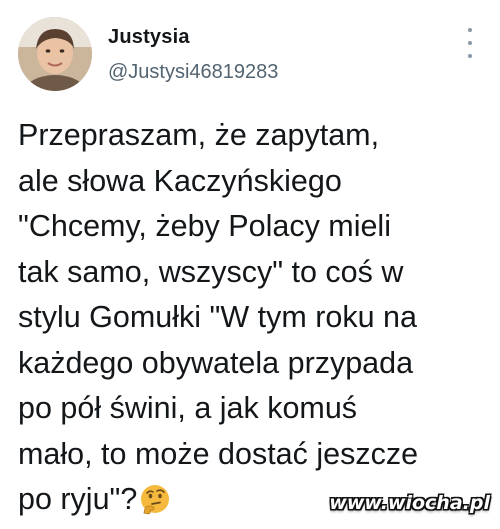 This screenshot has height=529, width=500. I want to click on tweet-line: tak samo, wszyscy" to coś w, so click(211, 271).